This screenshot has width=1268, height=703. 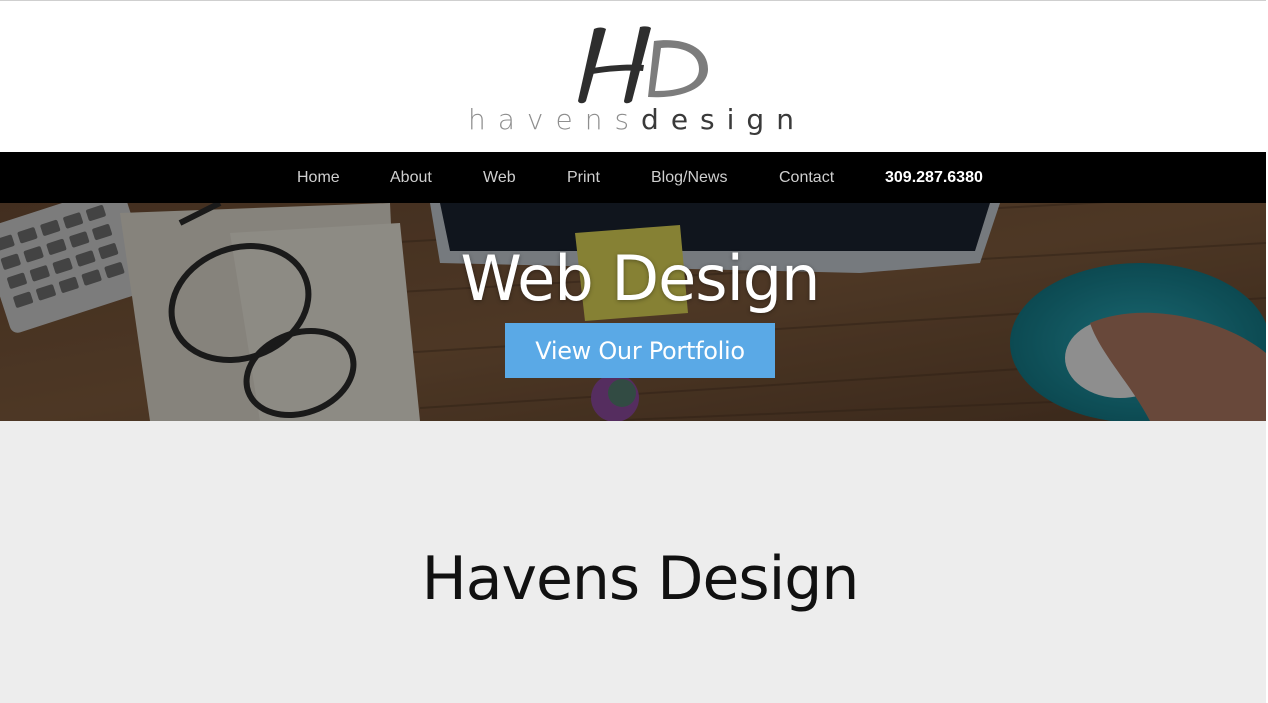 I want to click on nav-item-home: Home, so click(x=318, y=177).